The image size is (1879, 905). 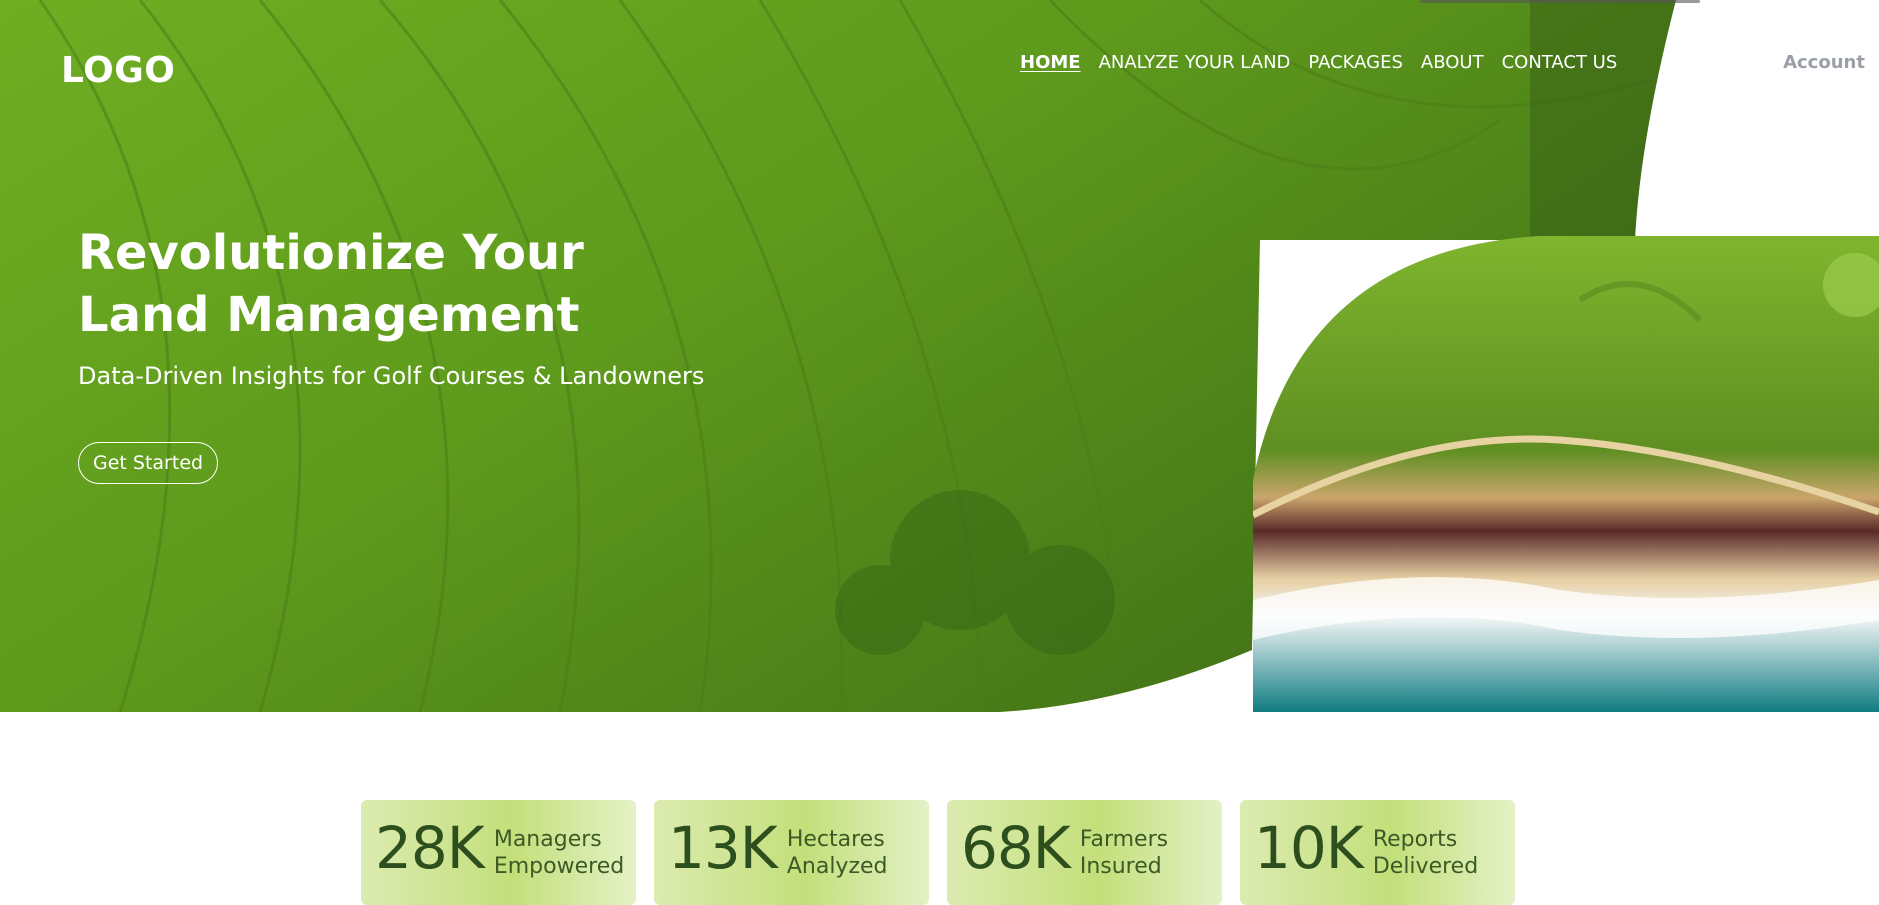 I want to click on hero-title-line1: Revolutionize Your, so click(x=331, y=253).